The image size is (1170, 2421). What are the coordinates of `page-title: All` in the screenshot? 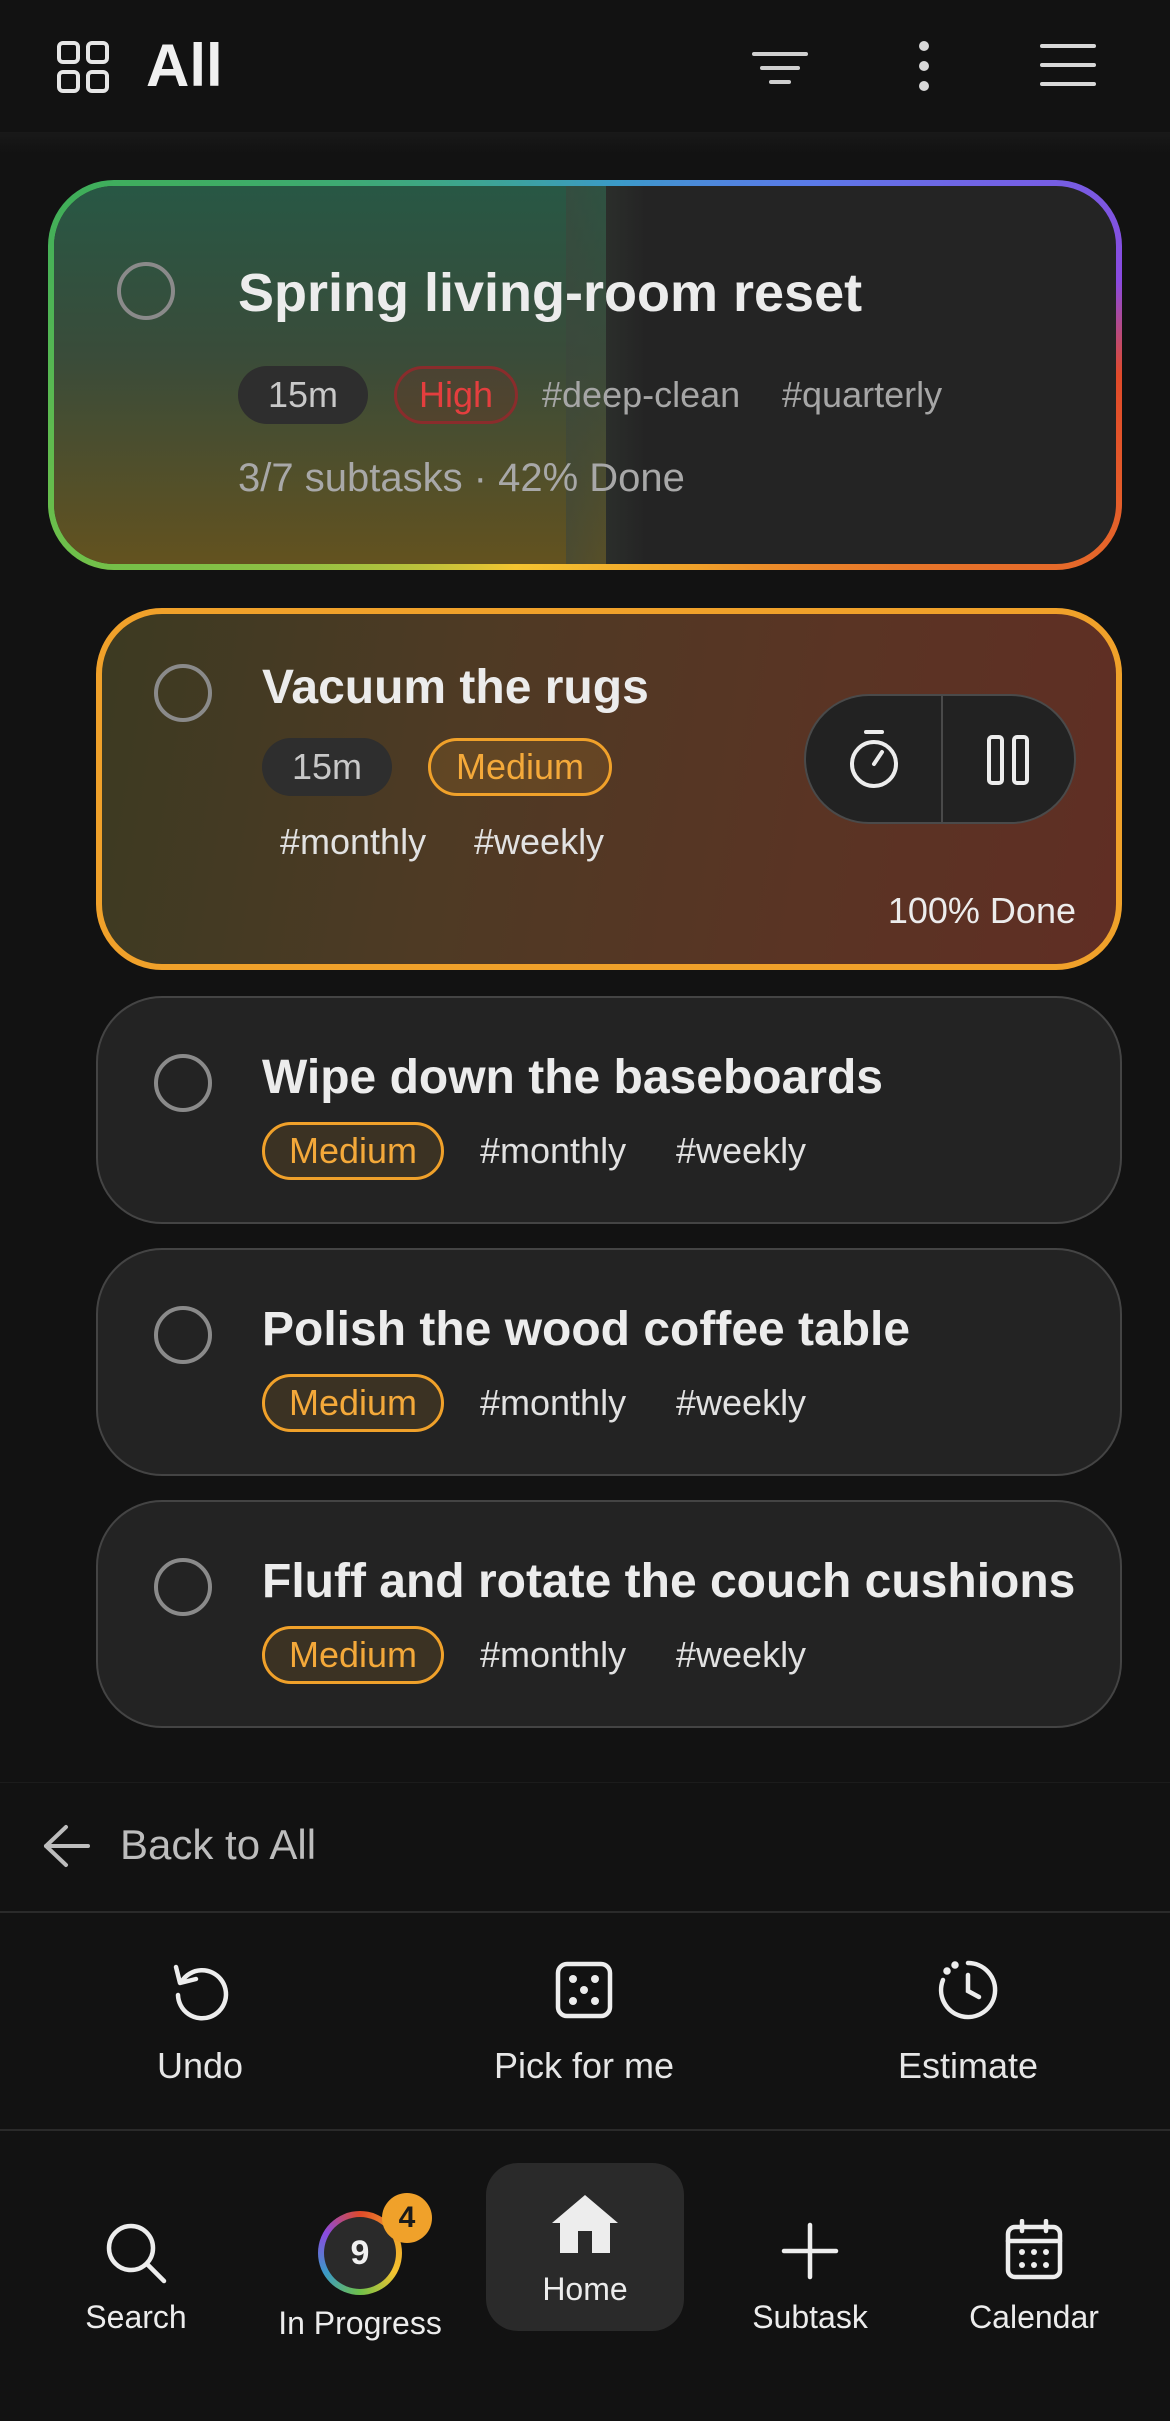 It's located at (184, 65).